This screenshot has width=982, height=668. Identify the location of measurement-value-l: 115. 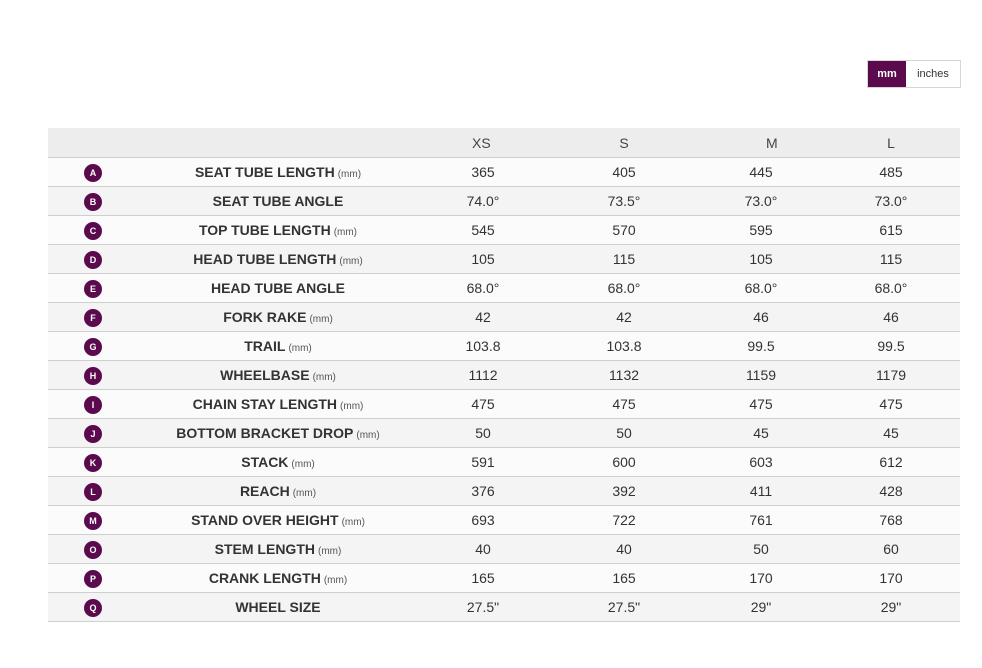
(891, 259).